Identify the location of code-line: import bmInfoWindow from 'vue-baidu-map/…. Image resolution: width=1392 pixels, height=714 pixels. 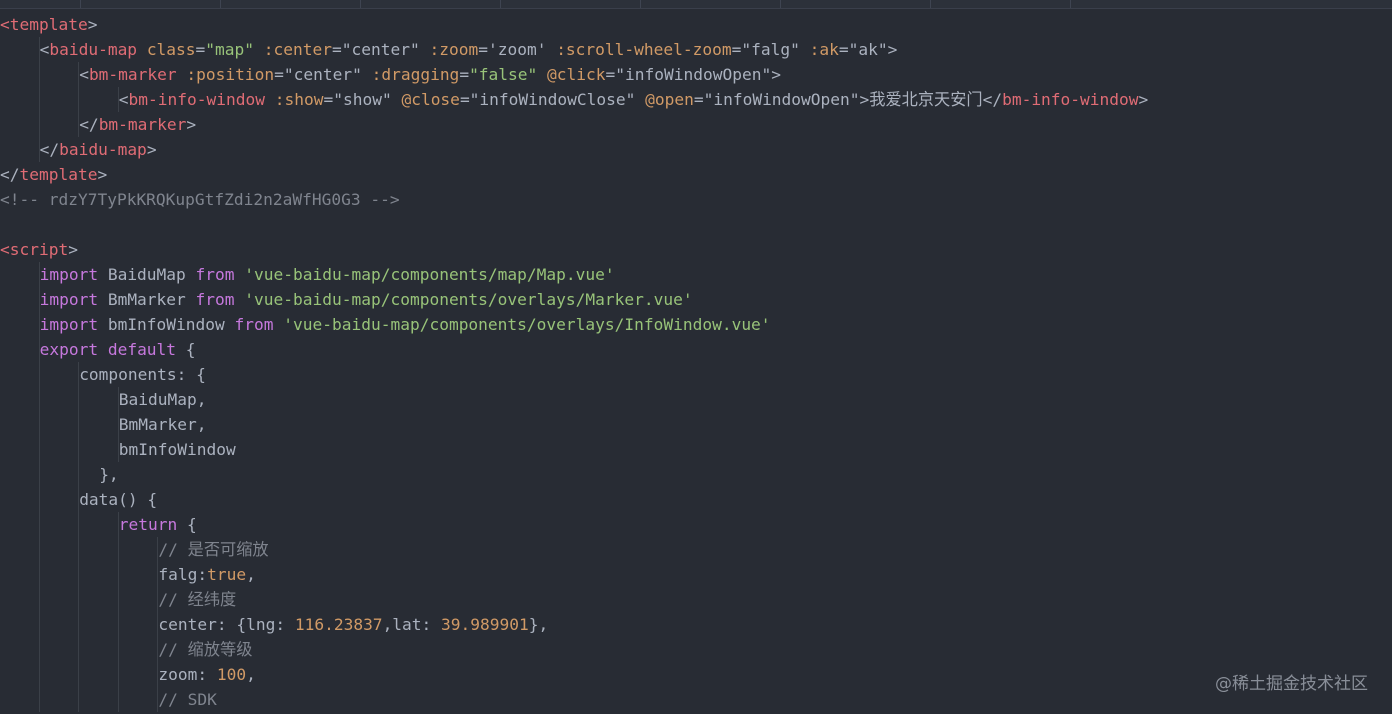
(696, 324).